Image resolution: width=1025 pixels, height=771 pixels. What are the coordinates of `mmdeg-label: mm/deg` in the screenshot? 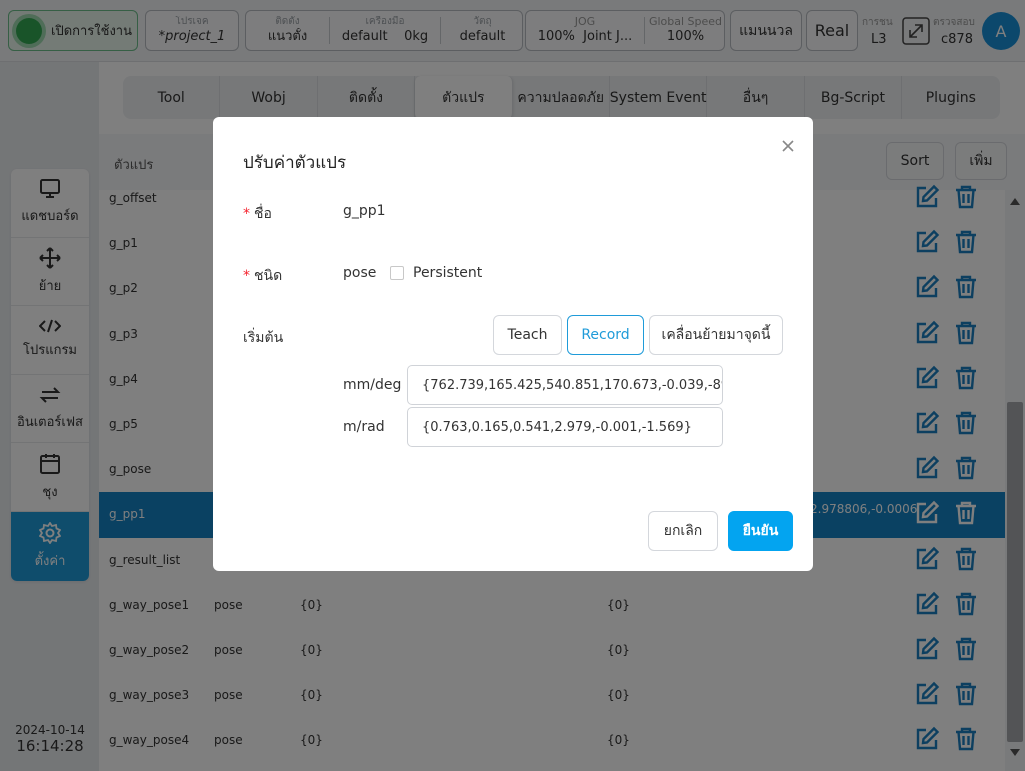 It's located at (372, 385).